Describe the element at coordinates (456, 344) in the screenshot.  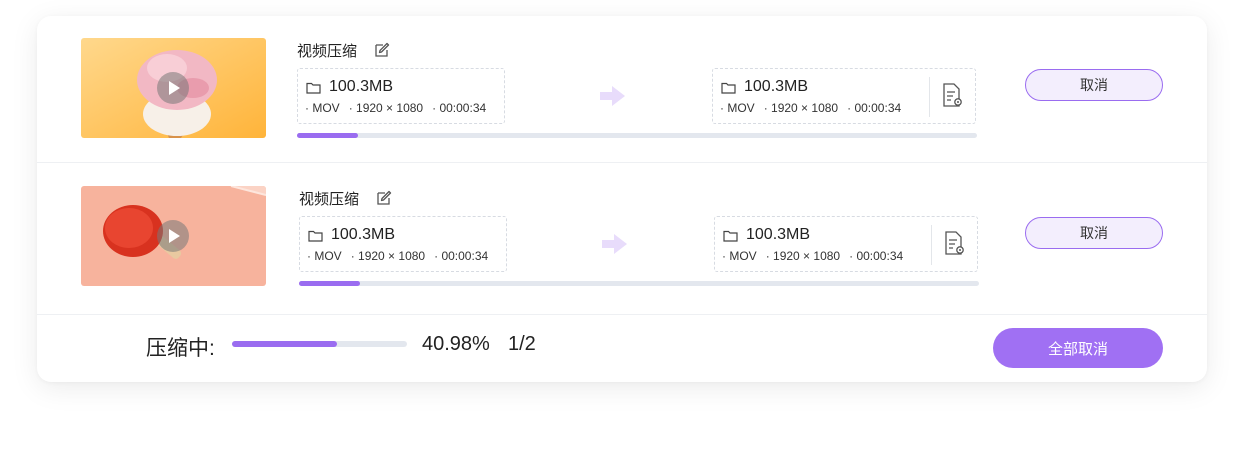
I see `overall-percent: 40.98%` at that location.